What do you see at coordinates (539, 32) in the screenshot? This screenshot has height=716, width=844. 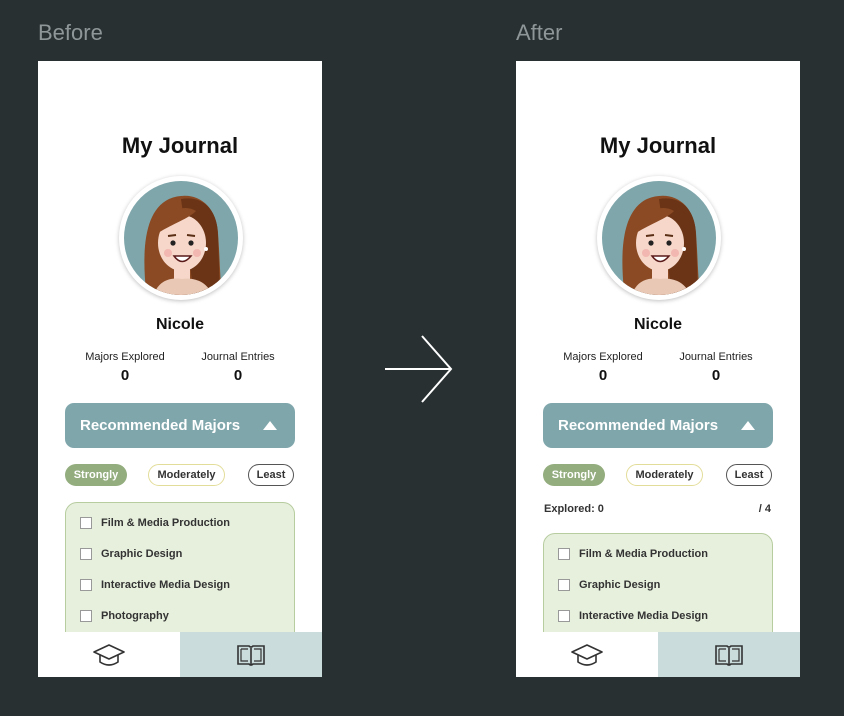 I see `after-label: After` at bounding box center [539, 32].